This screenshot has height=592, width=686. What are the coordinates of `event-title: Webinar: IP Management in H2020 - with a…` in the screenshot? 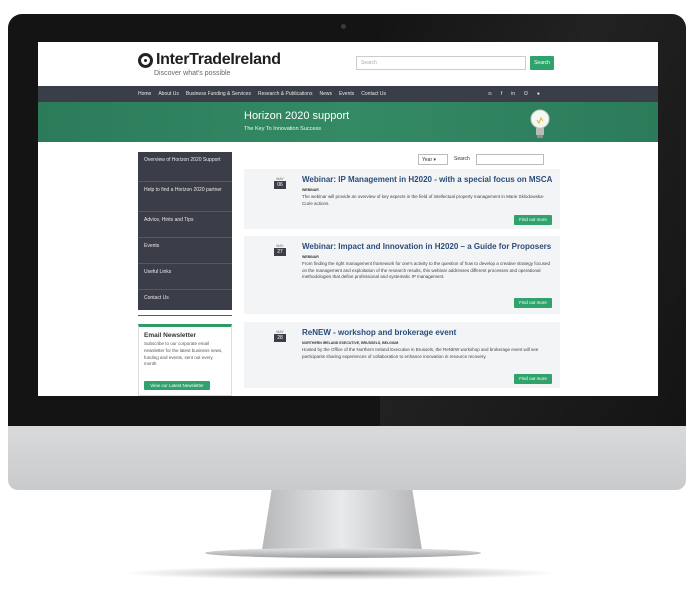 It's located at (427, 179).